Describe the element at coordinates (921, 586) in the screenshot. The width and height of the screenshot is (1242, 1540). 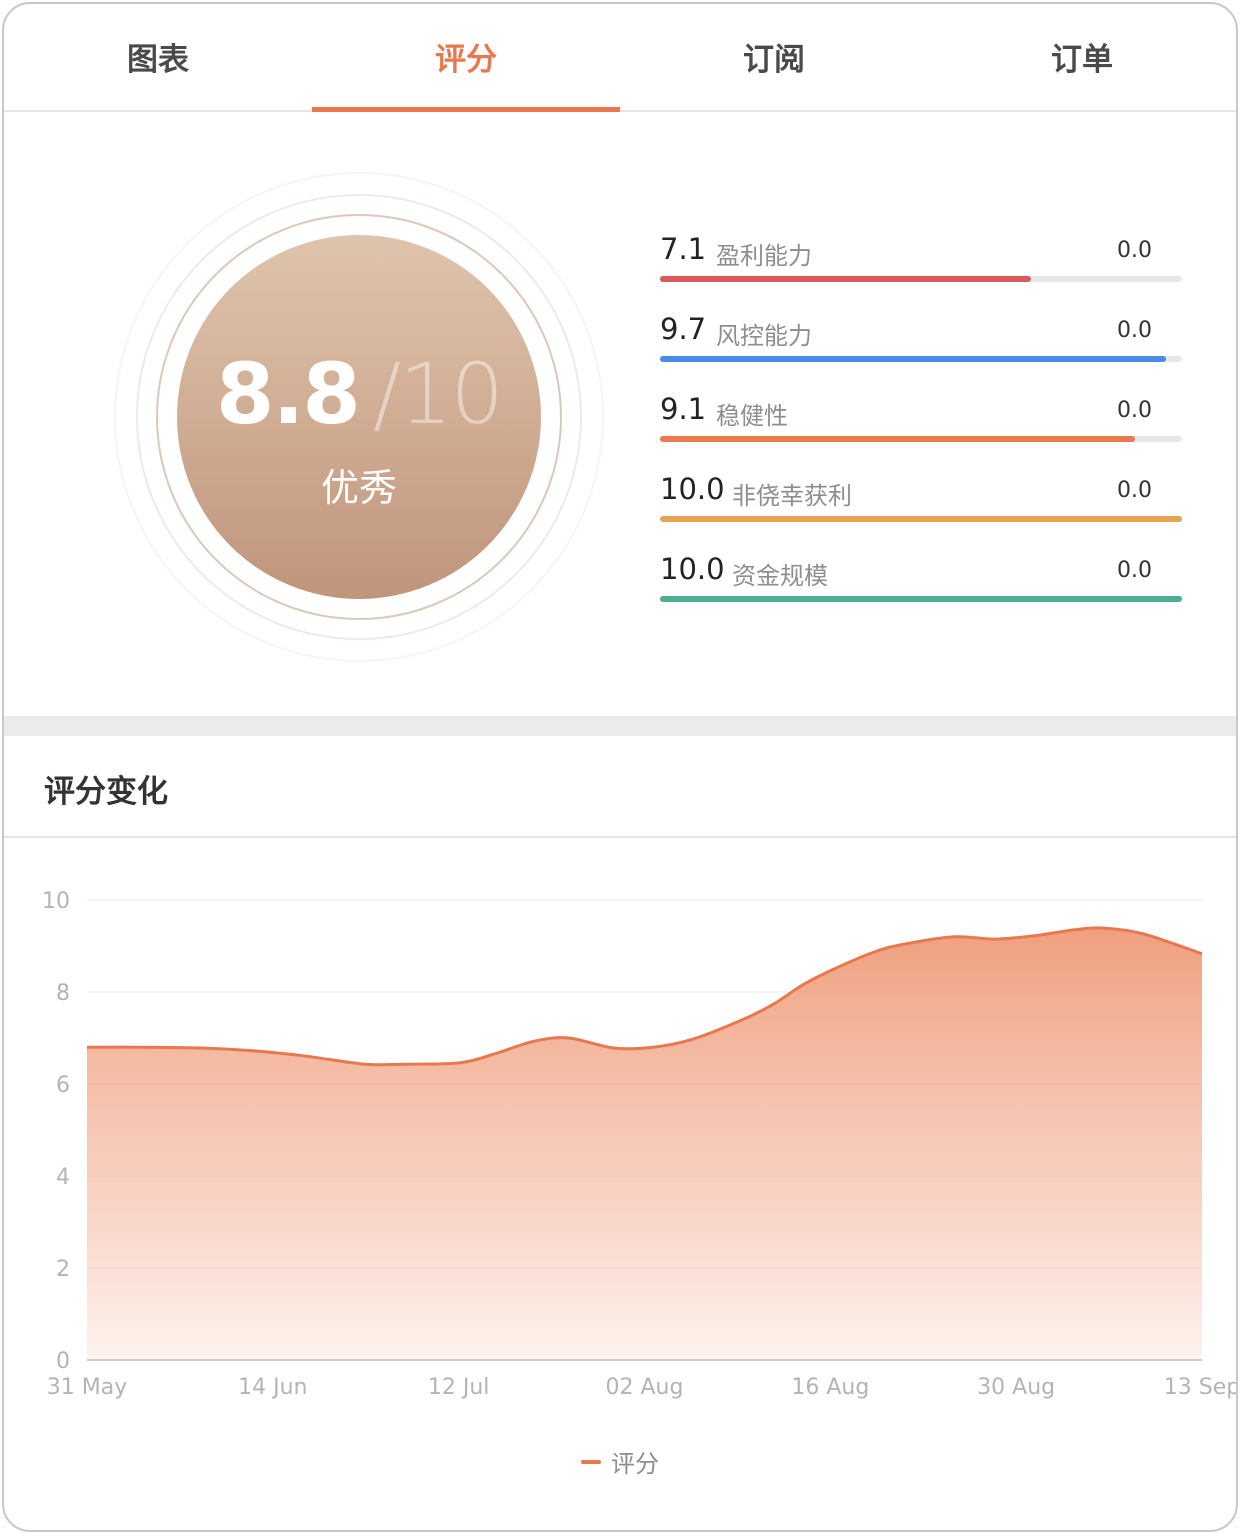
I see `metric-row: 10.0 资金规模 0.0` at that location.